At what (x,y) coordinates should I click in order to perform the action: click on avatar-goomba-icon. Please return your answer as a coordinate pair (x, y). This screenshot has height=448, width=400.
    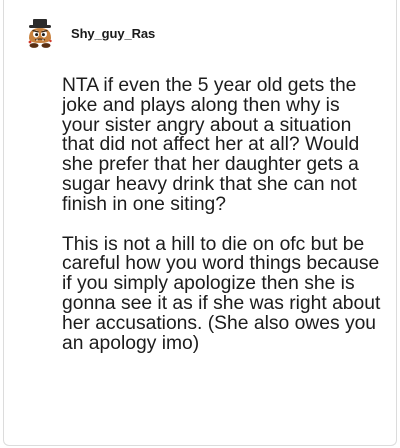
    Looking at the image, I should click on (40, 33).